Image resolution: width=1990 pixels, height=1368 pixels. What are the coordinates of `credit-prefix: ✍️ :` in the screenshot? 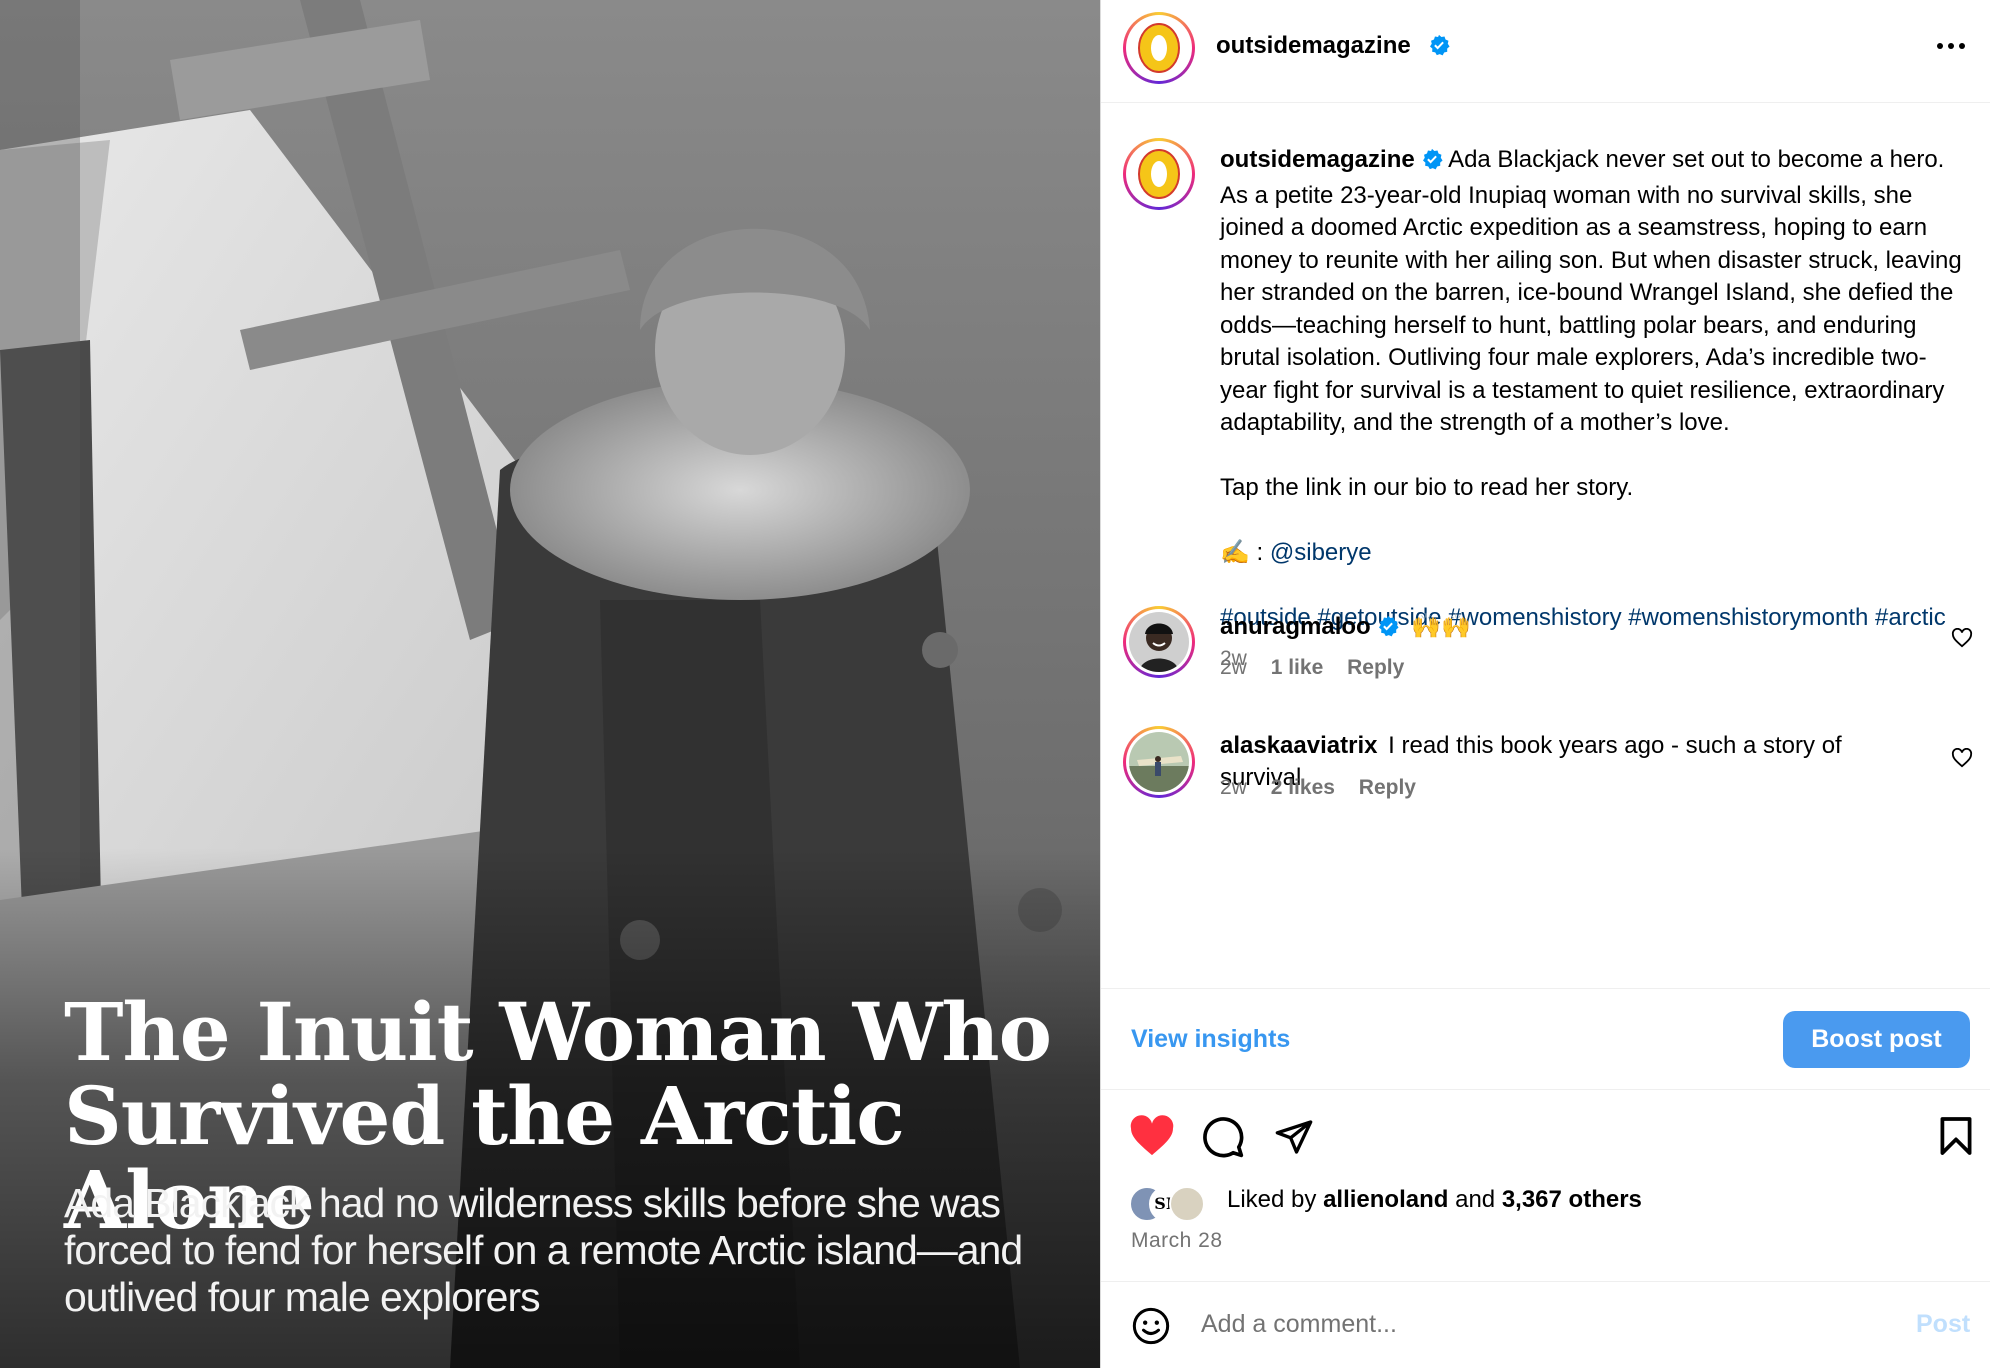 It's located at (1245, 552).